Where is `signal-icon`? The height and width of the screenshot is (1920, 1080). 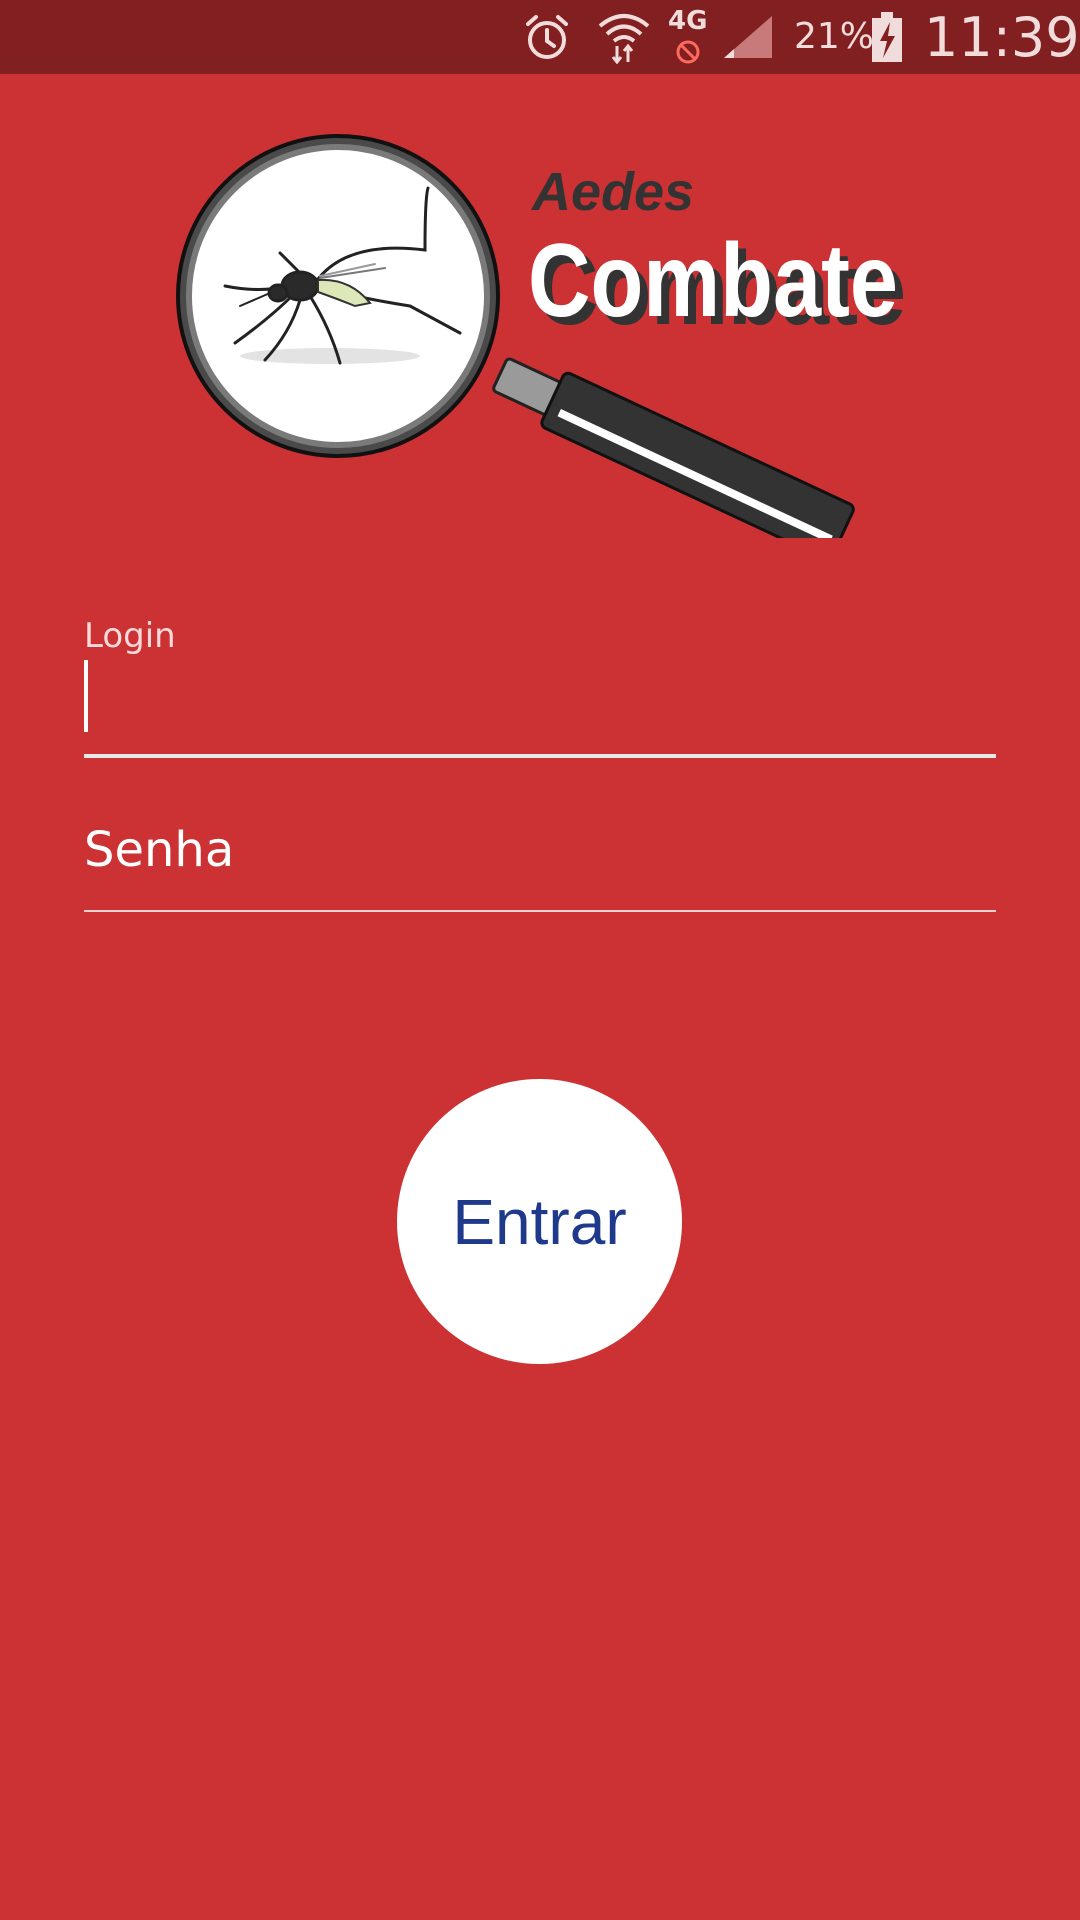 signal-icon is located at coordinates (748, 37).